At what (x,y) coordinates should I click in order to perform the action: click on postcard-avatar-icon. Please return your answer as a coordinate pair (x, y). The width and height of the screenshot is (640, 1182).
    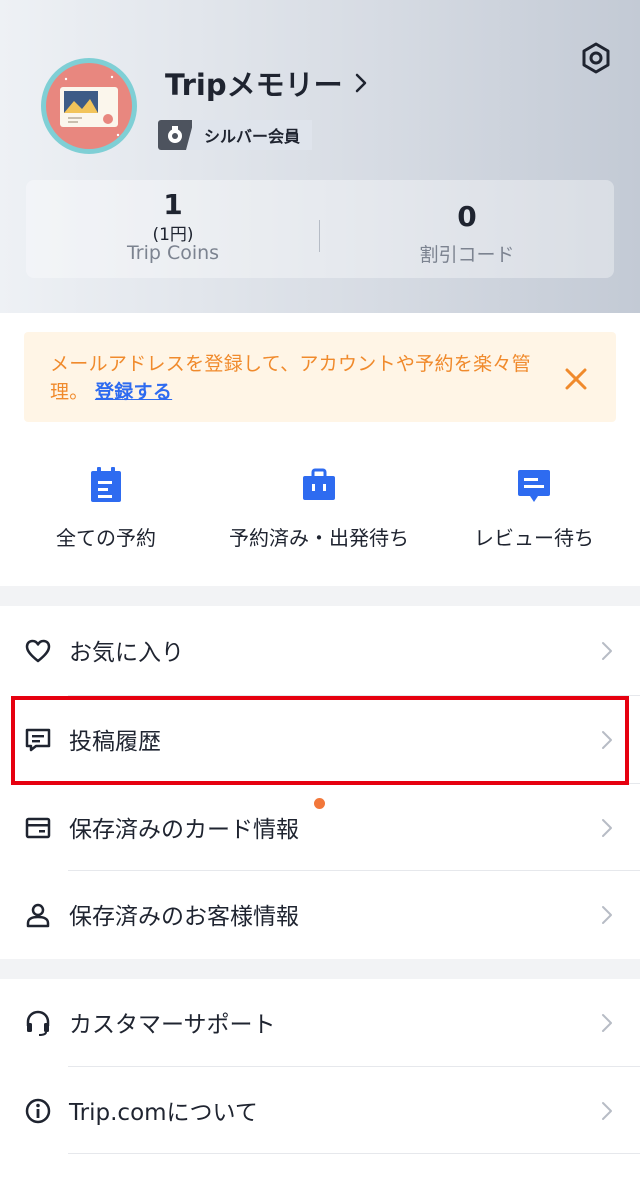
    Looking at the image, I should click on (90, 106).